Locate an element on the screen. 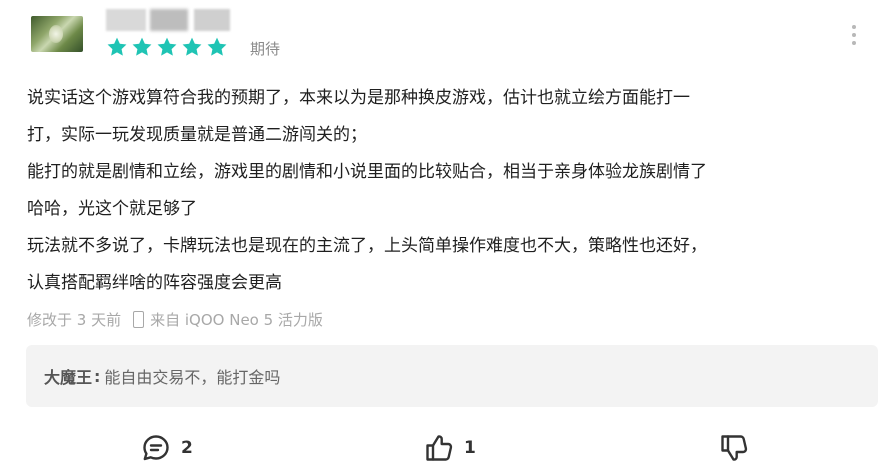  review-meta: 修改于 3 天前 来自 iQOO Neo 5 活力版 is located at coordinates (175, 319).